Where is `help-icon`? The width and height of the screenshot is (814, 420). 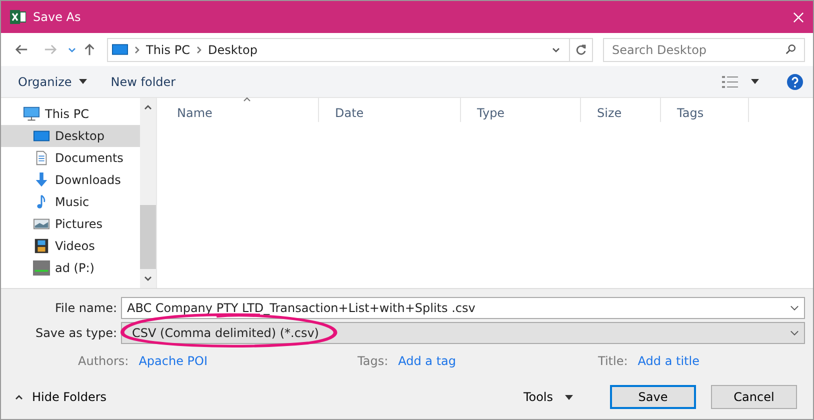 help-icon is located at coordinates (795, 82).